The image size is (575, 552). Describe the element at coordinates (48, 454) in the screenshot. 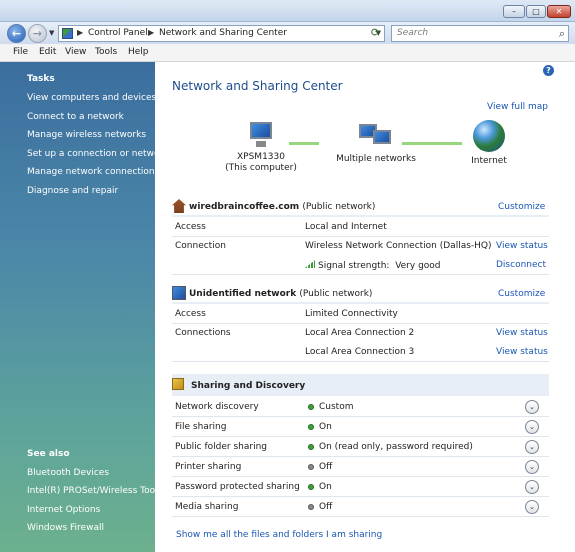

I see `see-also-heading: See also` at that location.